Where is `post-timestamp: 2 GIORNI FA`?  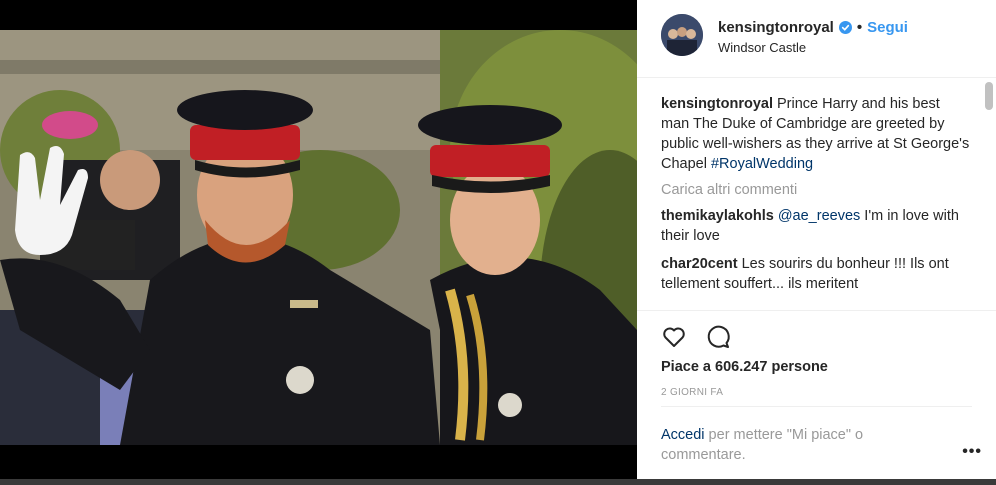
post-timestamp: 2 GIORNI FA is located at coordinates (692, 392).